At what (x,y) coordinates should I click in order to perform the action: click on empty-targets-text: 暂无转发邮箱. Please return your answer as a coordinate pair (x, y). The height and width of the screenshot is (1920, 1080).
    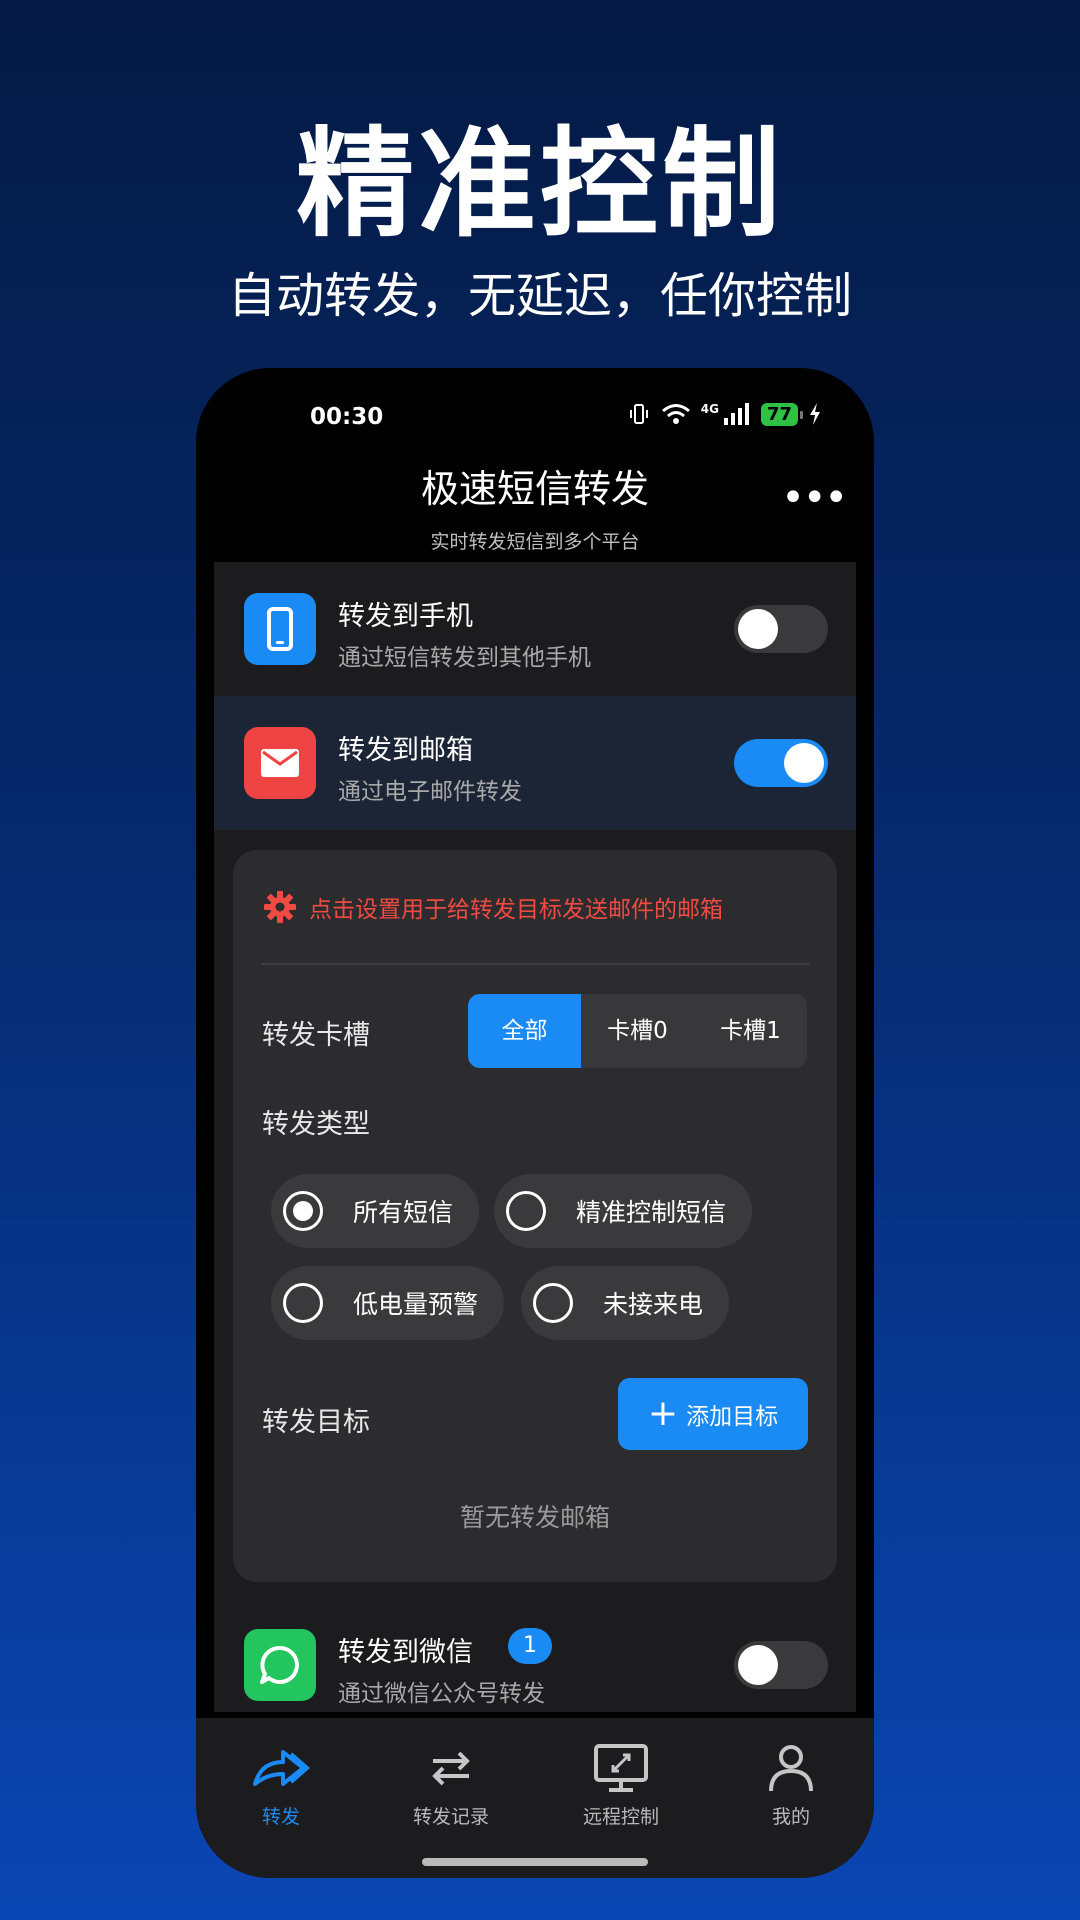
    Looking at the image, I should click on (534, 1517).